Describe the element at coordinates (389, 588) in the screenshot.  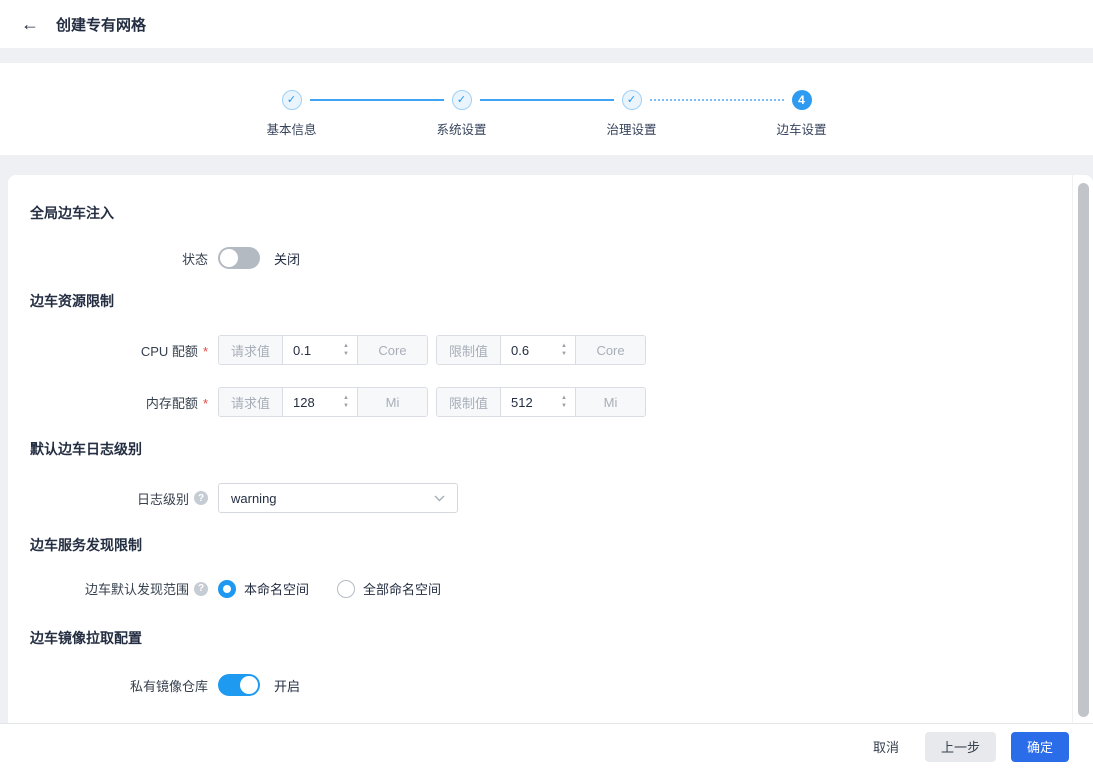
I see `radio-option-all-namespaces: 全部命名空间` at that location.